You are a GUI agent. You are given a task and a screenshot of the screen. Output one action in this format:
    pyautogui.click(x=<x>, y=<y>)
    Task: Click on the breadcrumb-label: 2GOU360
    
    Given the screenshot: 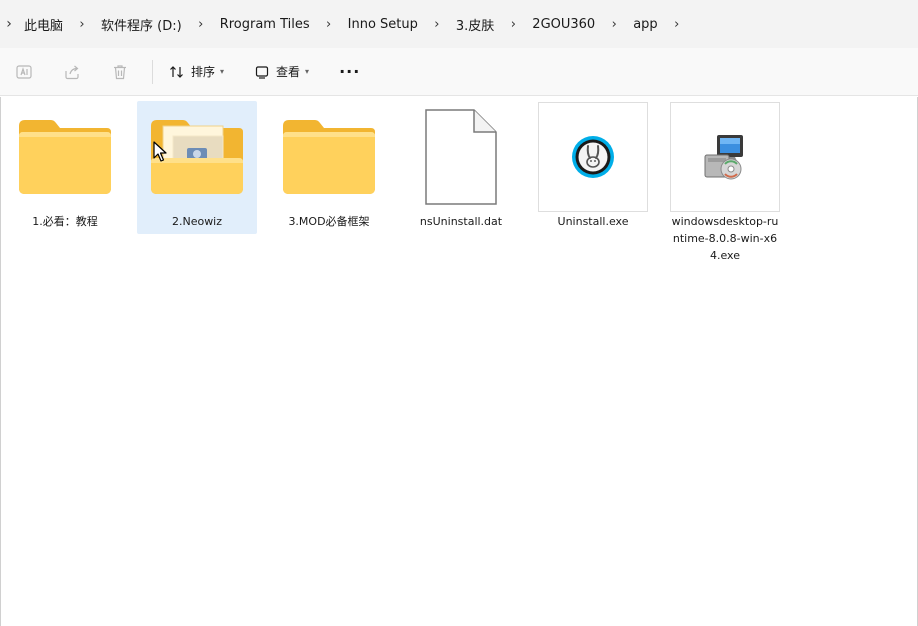 What is the action you would take?
    pyautogui.click(x=563, y=24)
    